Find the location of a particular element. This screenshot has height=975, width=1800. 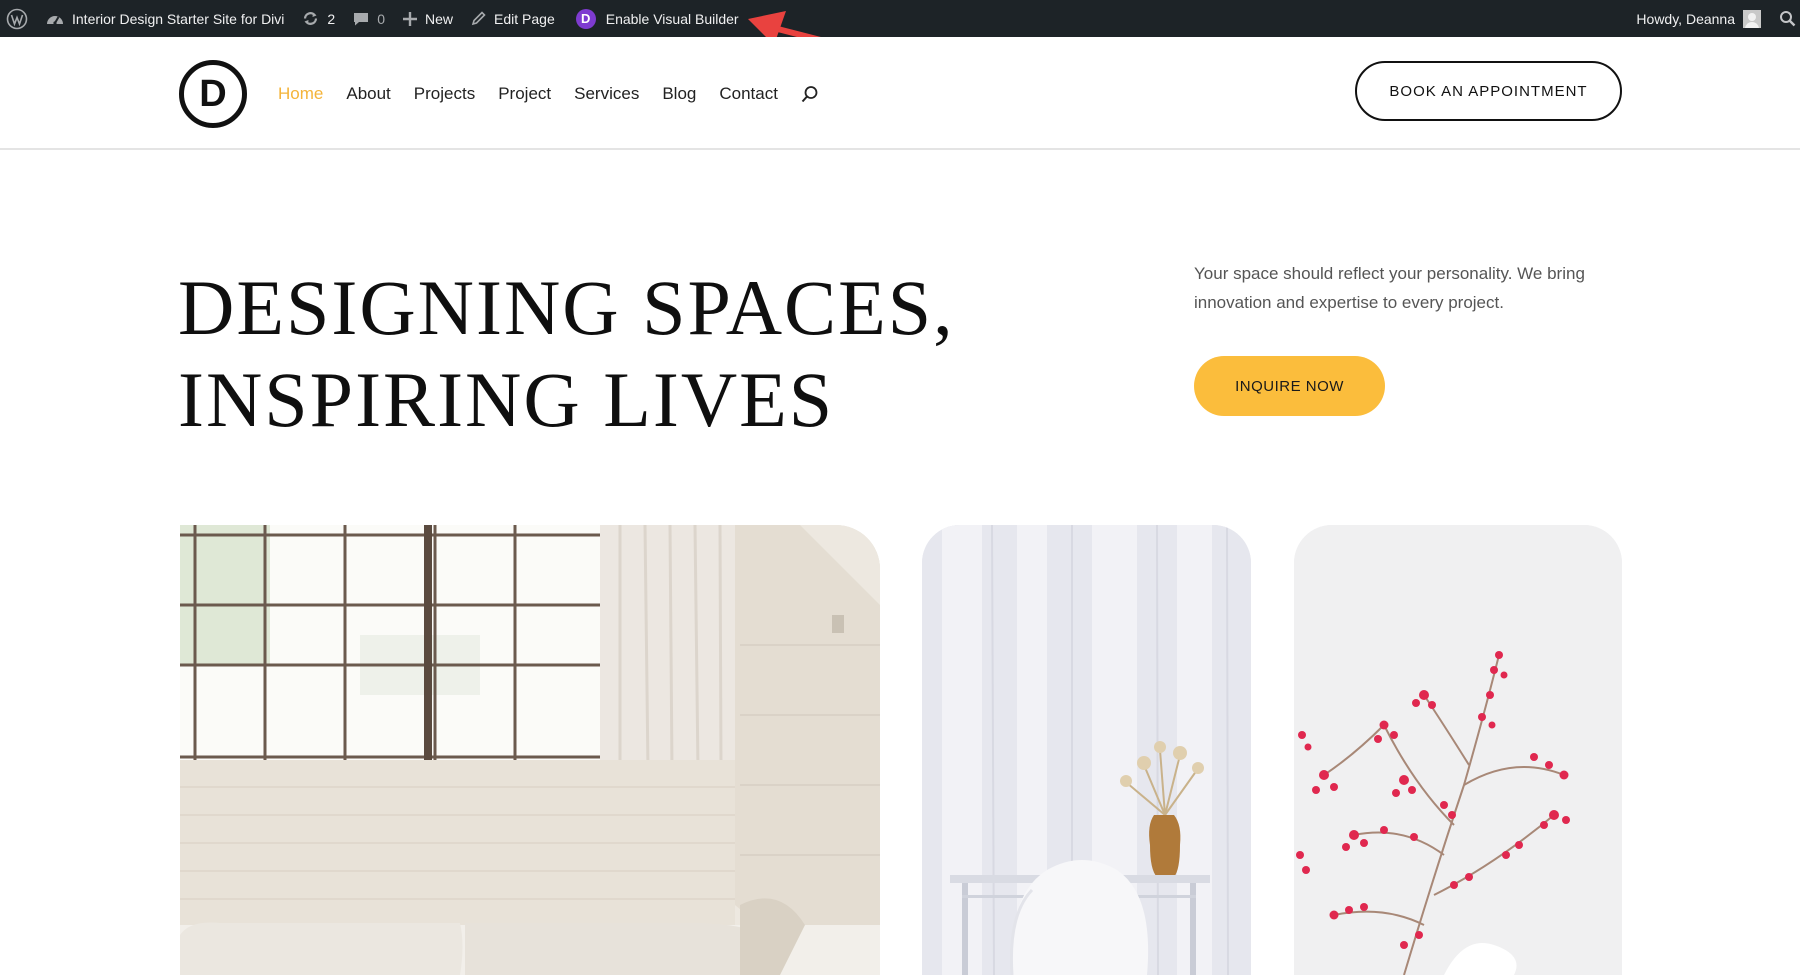

user-greeting: Howdy, Deanna is located at coordinates (1685, 18).